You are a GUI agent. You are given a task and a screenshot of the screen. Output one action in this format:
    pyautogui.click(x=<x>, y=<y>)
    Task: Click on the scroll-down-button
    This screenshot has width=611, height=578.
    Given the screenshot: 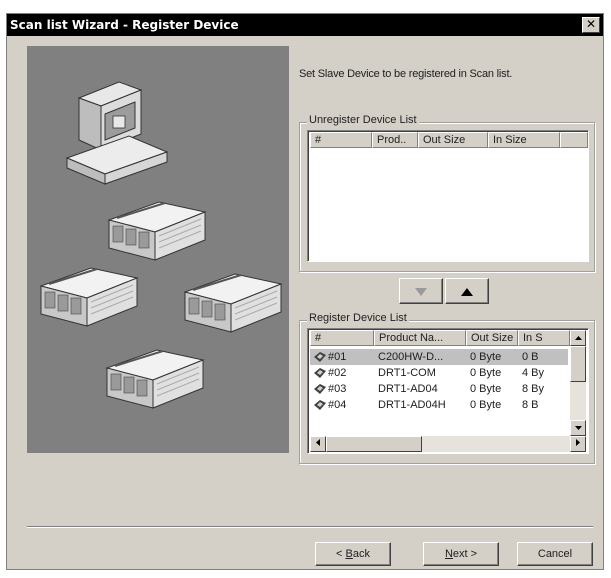 What is the action you would take?
    pyautogui.click(x=578, y=428)
    